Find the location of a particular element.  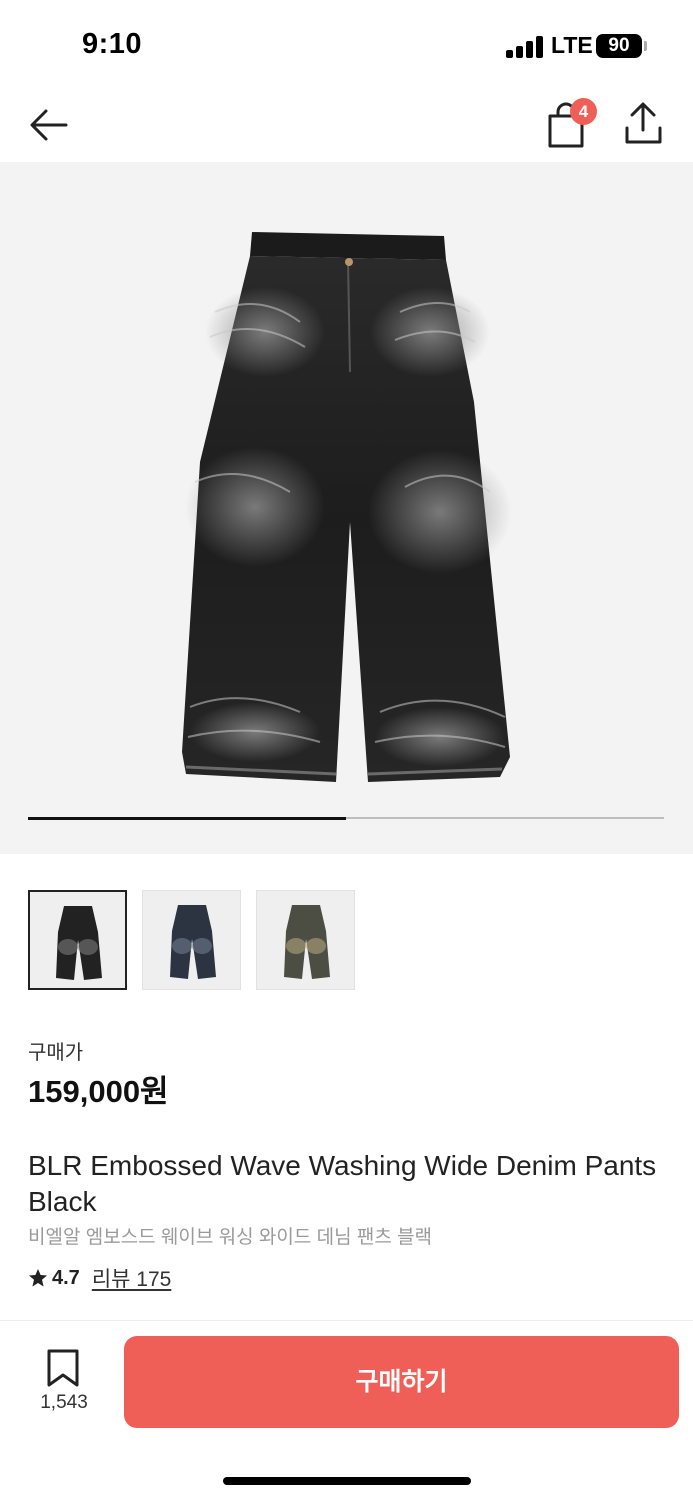

rating-value: 4.7 is located at coordinates (66, 1277).